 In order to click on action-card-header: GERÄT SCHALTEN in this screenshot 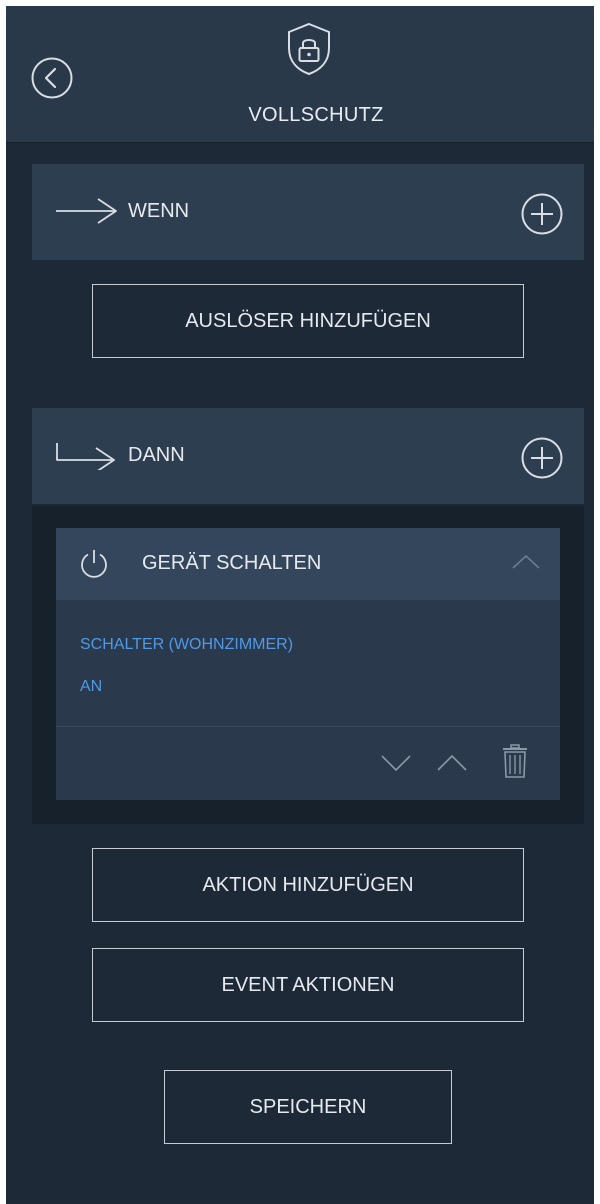, I will do `click(308, 564)`.